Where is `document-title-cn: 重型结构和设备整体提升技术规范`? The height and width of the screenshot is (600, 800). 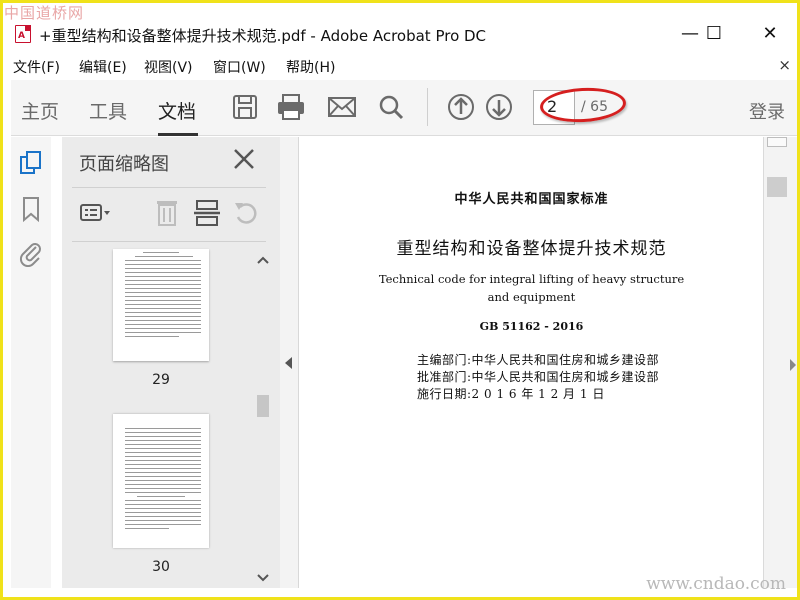 document-title-cn: 重型结构和设备整体提升技术规范 is located at coordinates (531, 249).